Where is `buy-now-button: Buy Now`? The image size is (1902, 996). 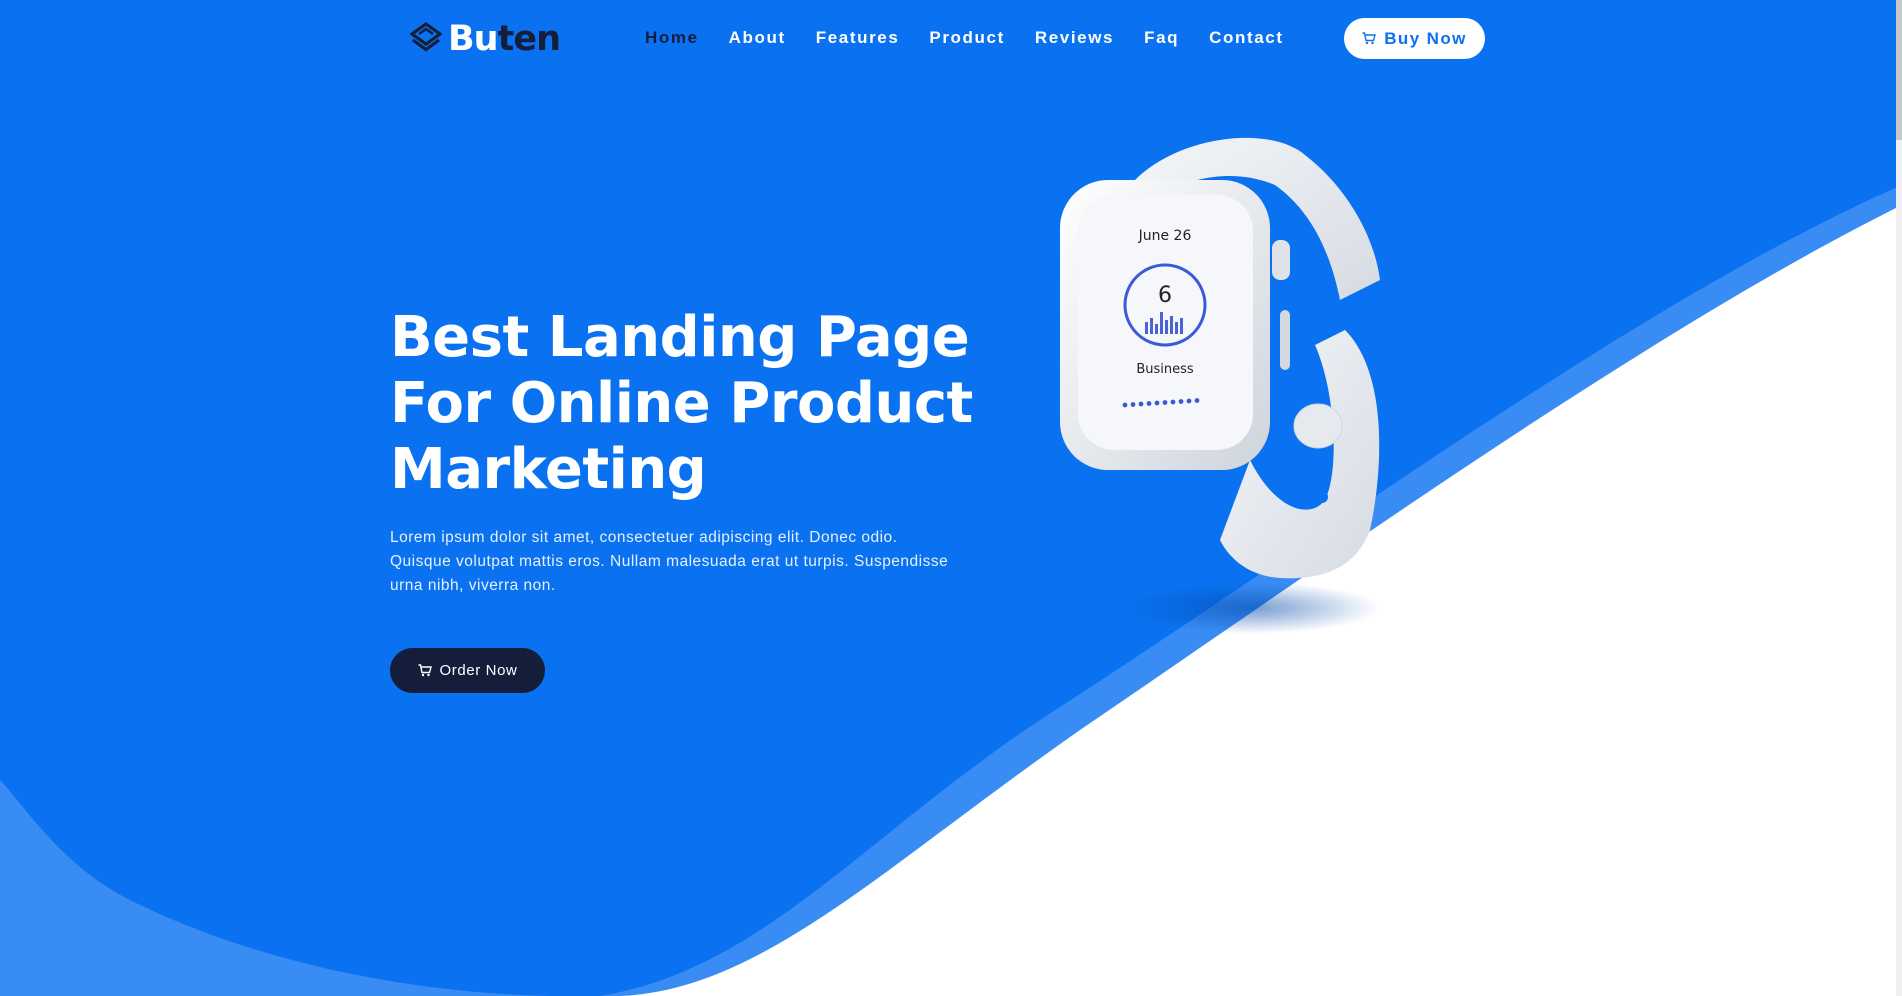
buy-now-button: Buy Now is located at coordinates (1414, 38).